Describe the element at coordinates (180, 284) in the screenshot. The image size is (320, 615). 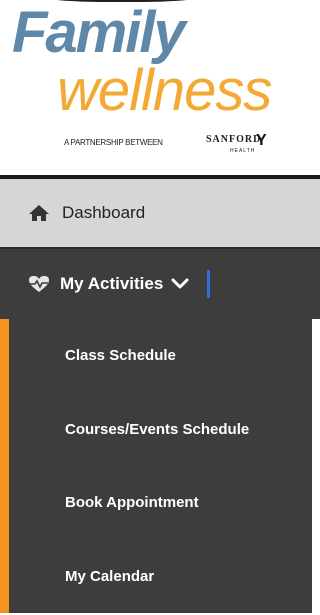
I see `chevron-down-icon` at that location.